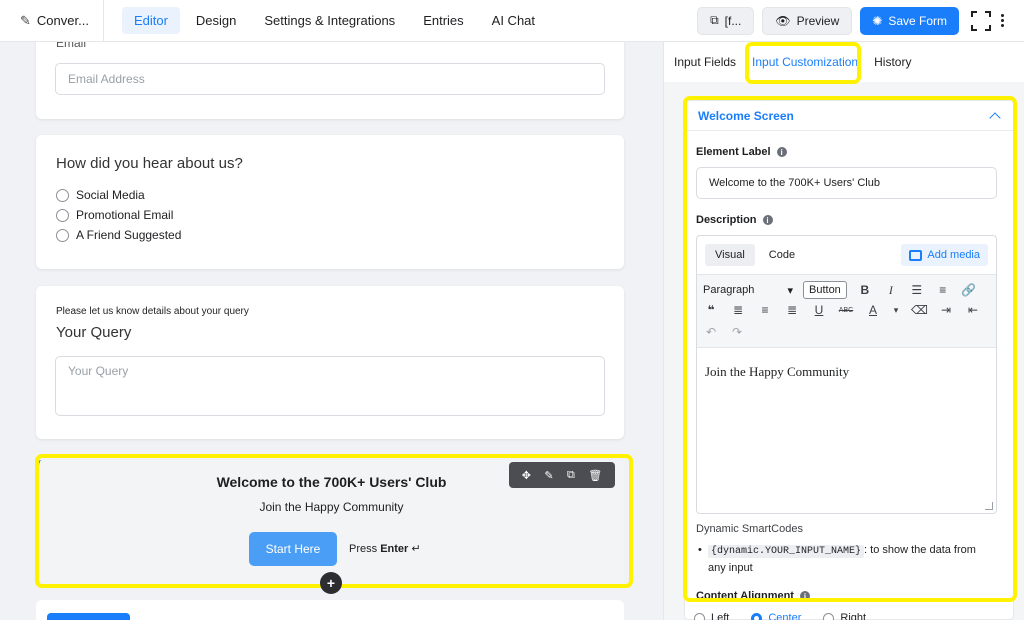 The height and width of the screenshot is (620, 1024). I want to click on tab-input-customization: Input Customization, so click(805, 62).